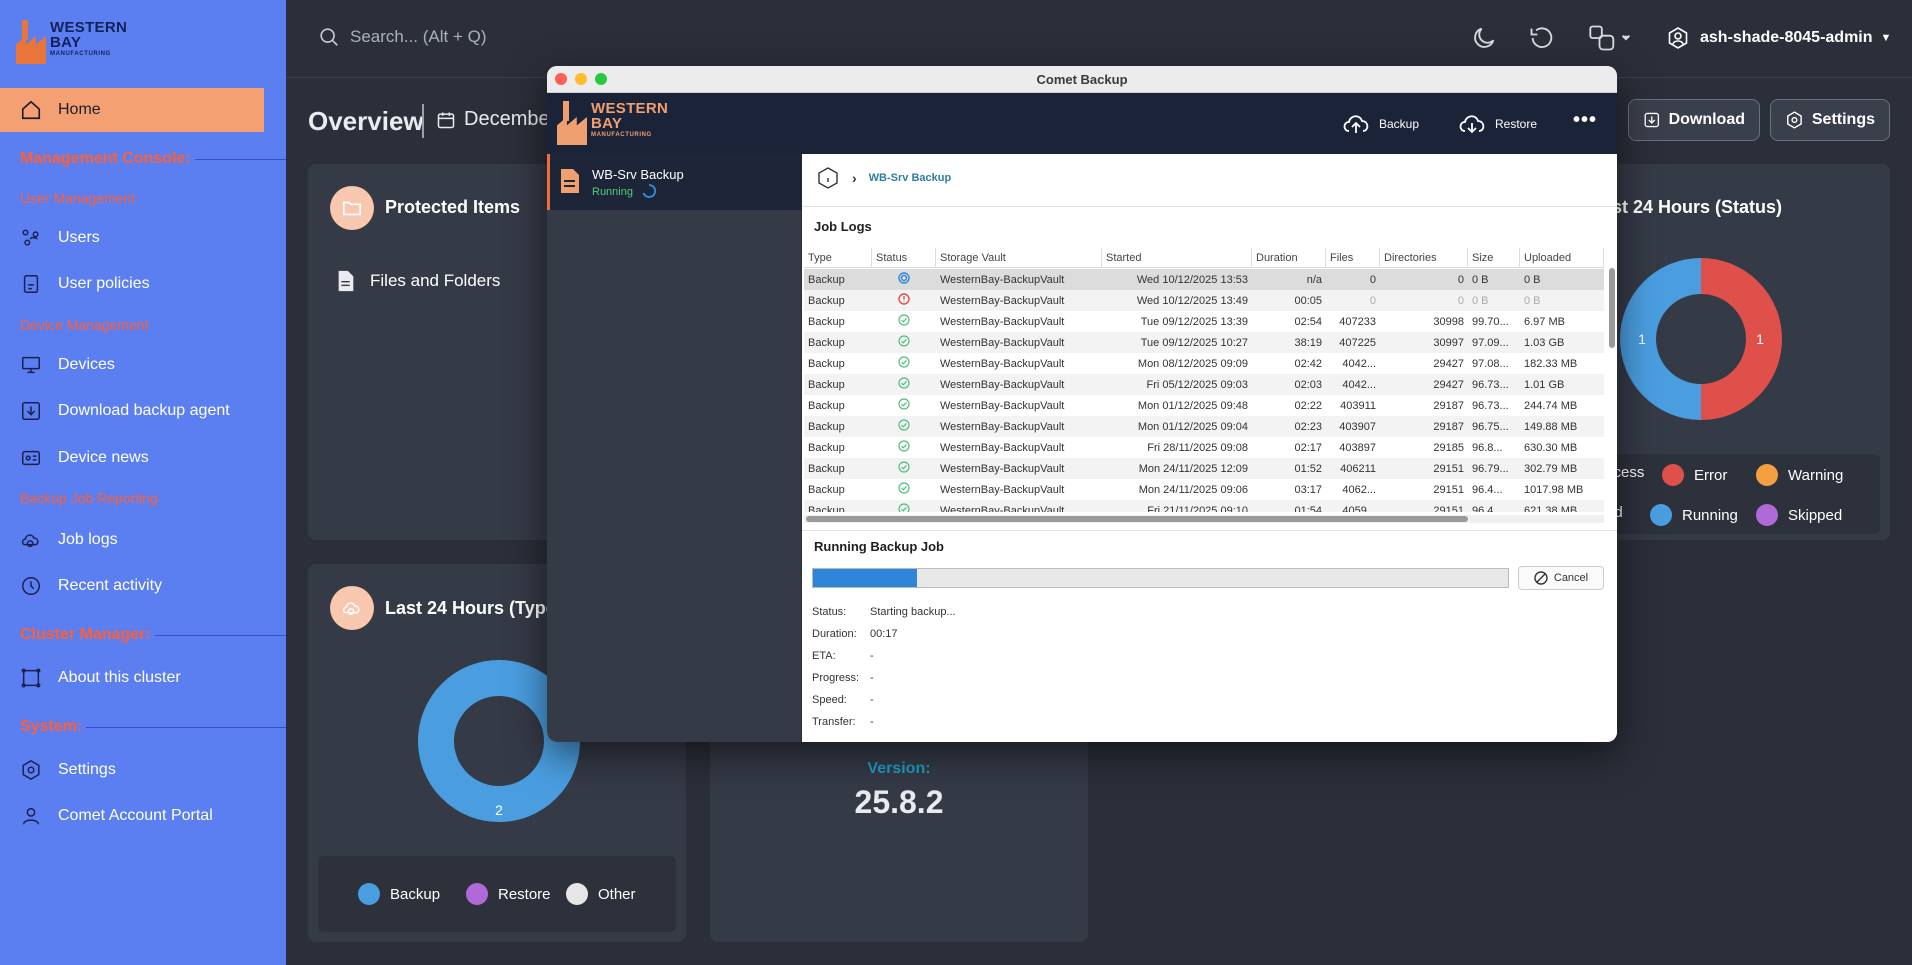 Image resolution: width=1912 pixels, height=965 pixels. Describe the element at coordinates (89, 498) in the screenshot. I see `subsection-backup-job-reporting: Backup Job Reporting` at that location.